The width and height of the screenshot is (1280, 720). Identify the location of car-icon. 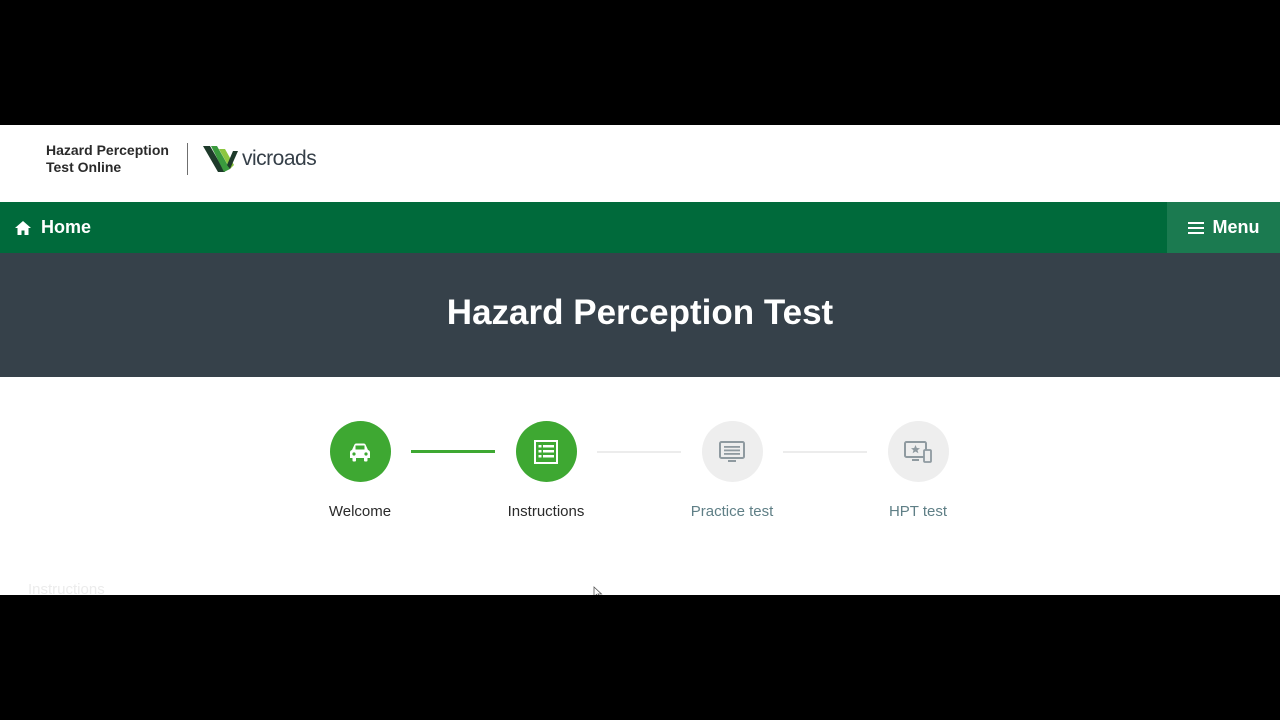
(360, 452).